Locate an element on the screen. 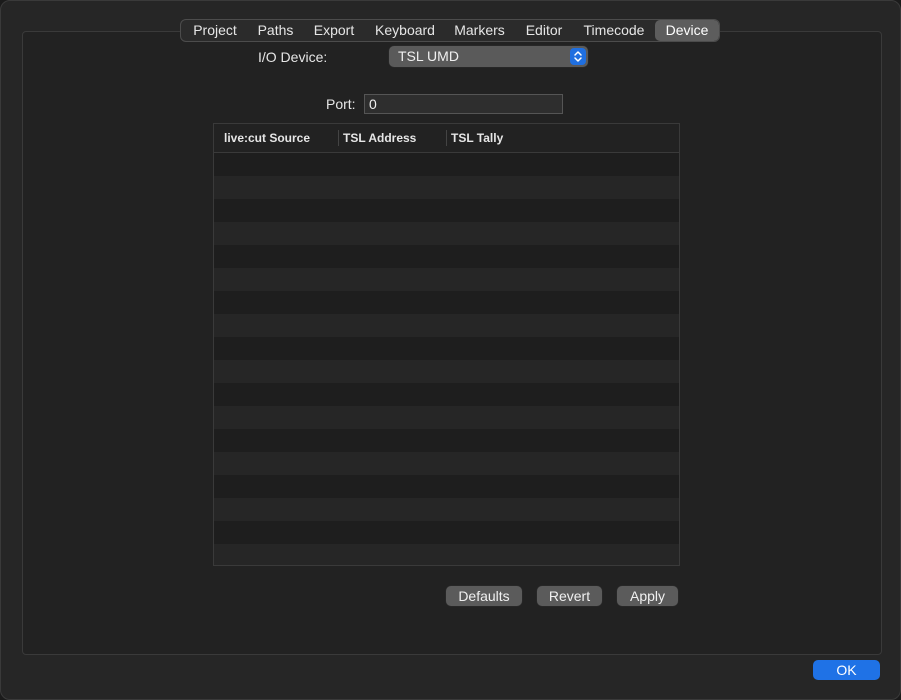 Image resolution: width=901 pixels, height=700 pixels. tab-device: Device is located at coordinates (687, 30).